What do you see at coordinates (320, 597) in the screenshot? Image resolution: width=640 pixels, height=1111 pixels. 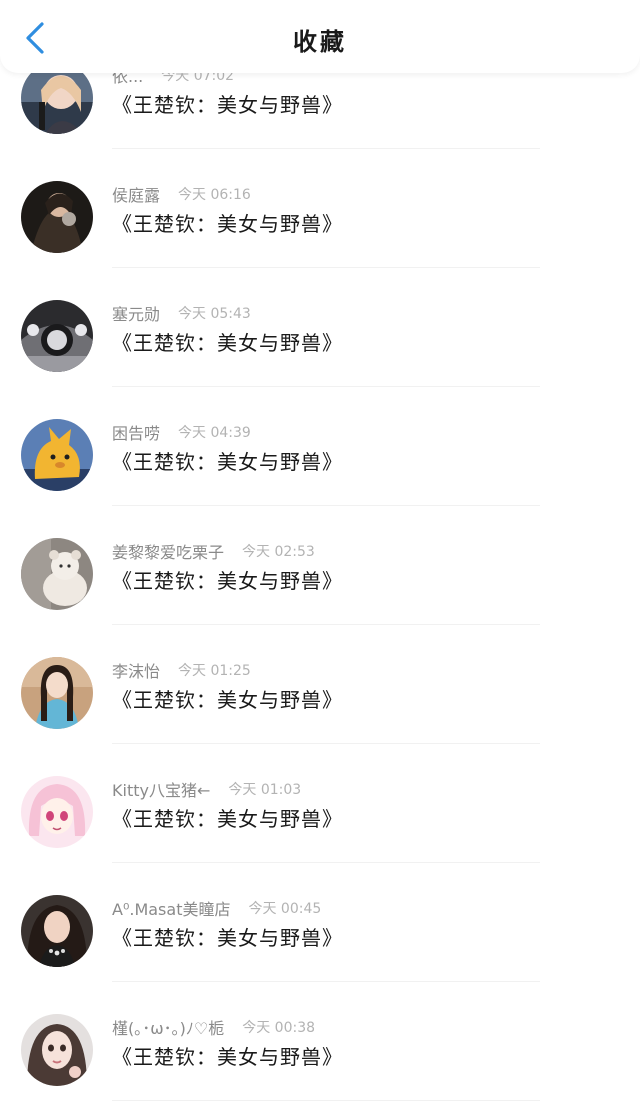 I see `list-item: 姜黎黎爱吃栗子 今天 02:53 《王楚钦：美女与野兽》` at bounding box center [320, 597].